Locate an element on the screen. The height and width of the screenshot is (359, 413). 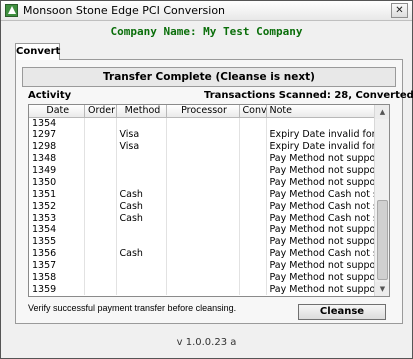
activity-label: Activity is located at coordinates (50, 95).